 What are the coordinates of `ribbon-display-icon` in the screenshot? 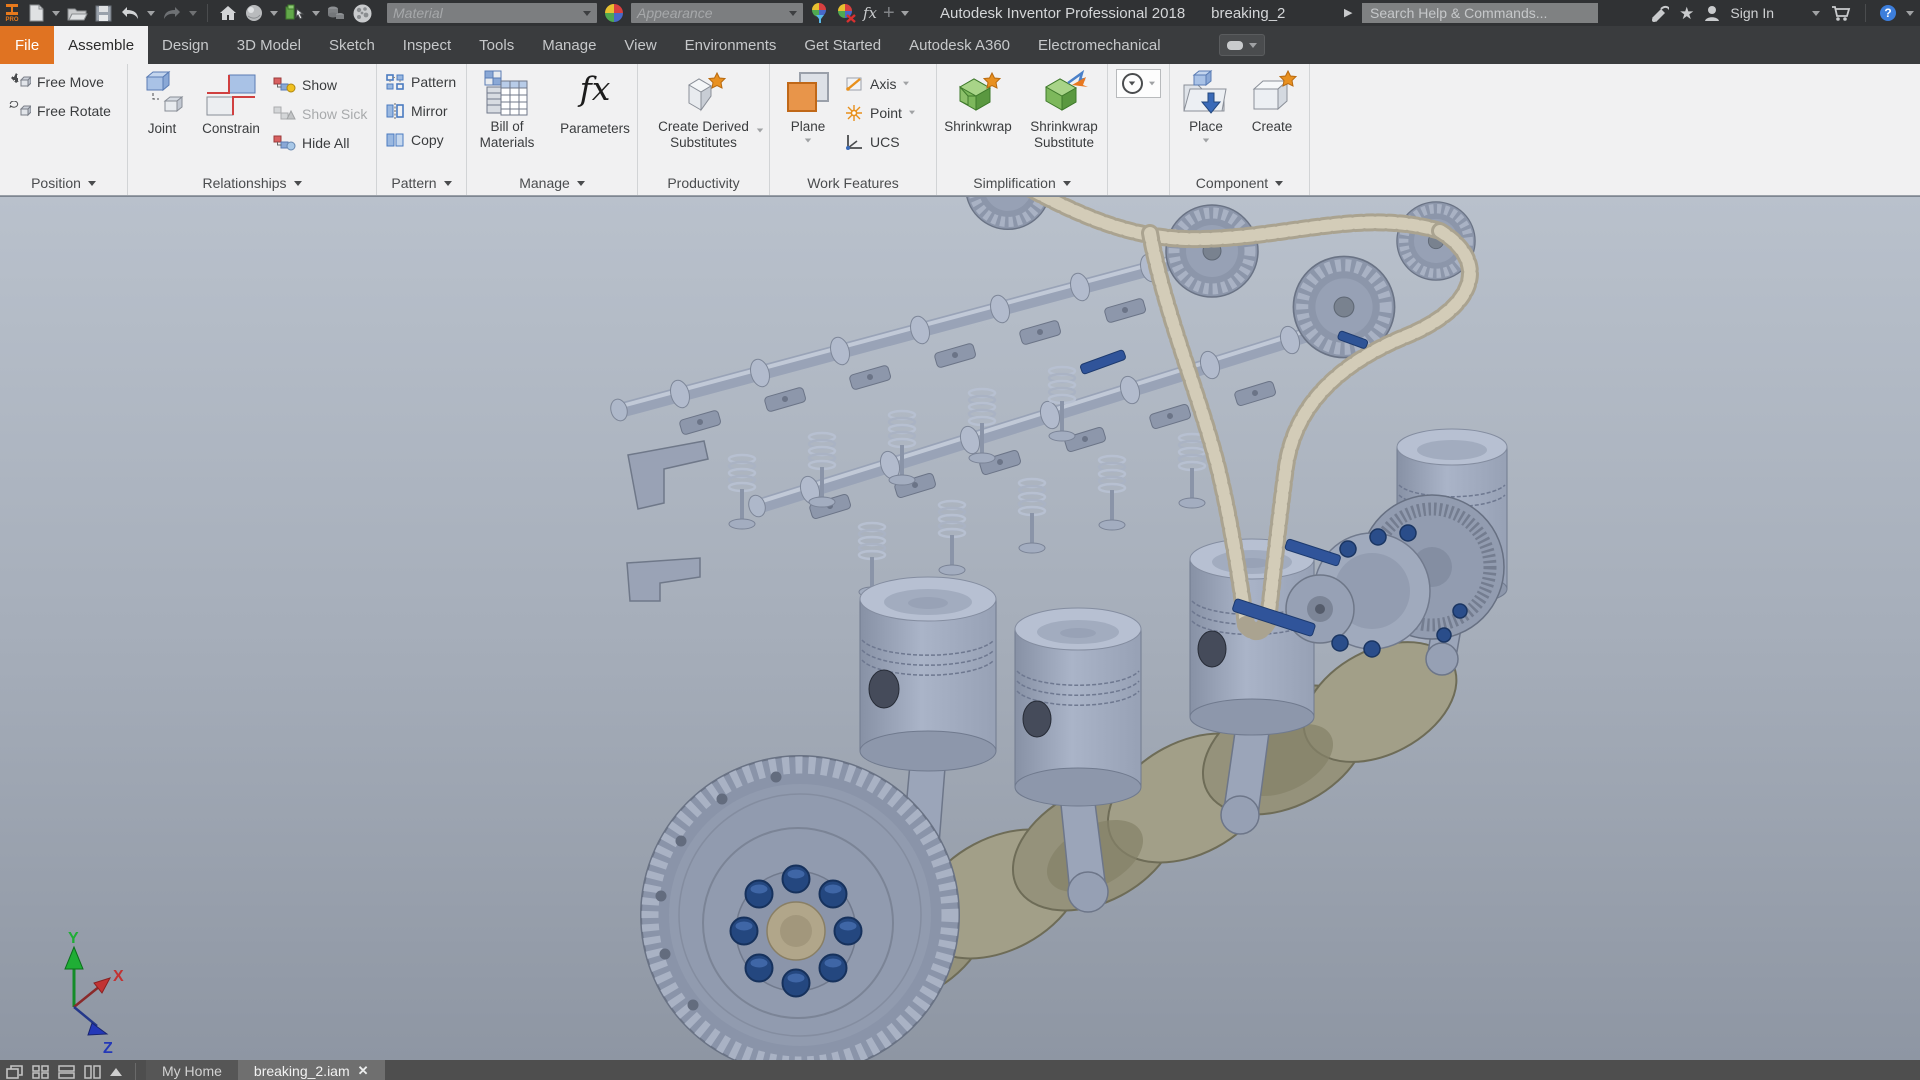 It's located at (1234, 45).